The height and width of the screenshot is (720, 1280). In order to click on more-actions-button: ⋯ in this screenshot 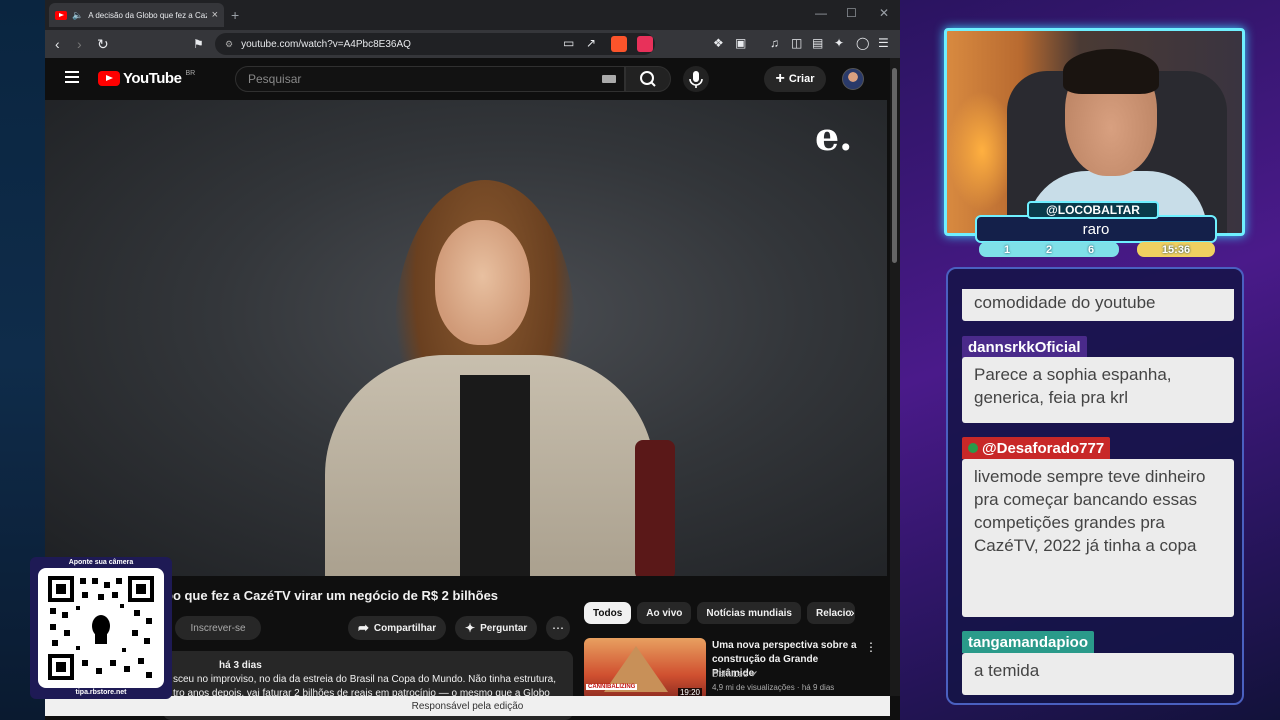, I will do `click(558, 628)`.